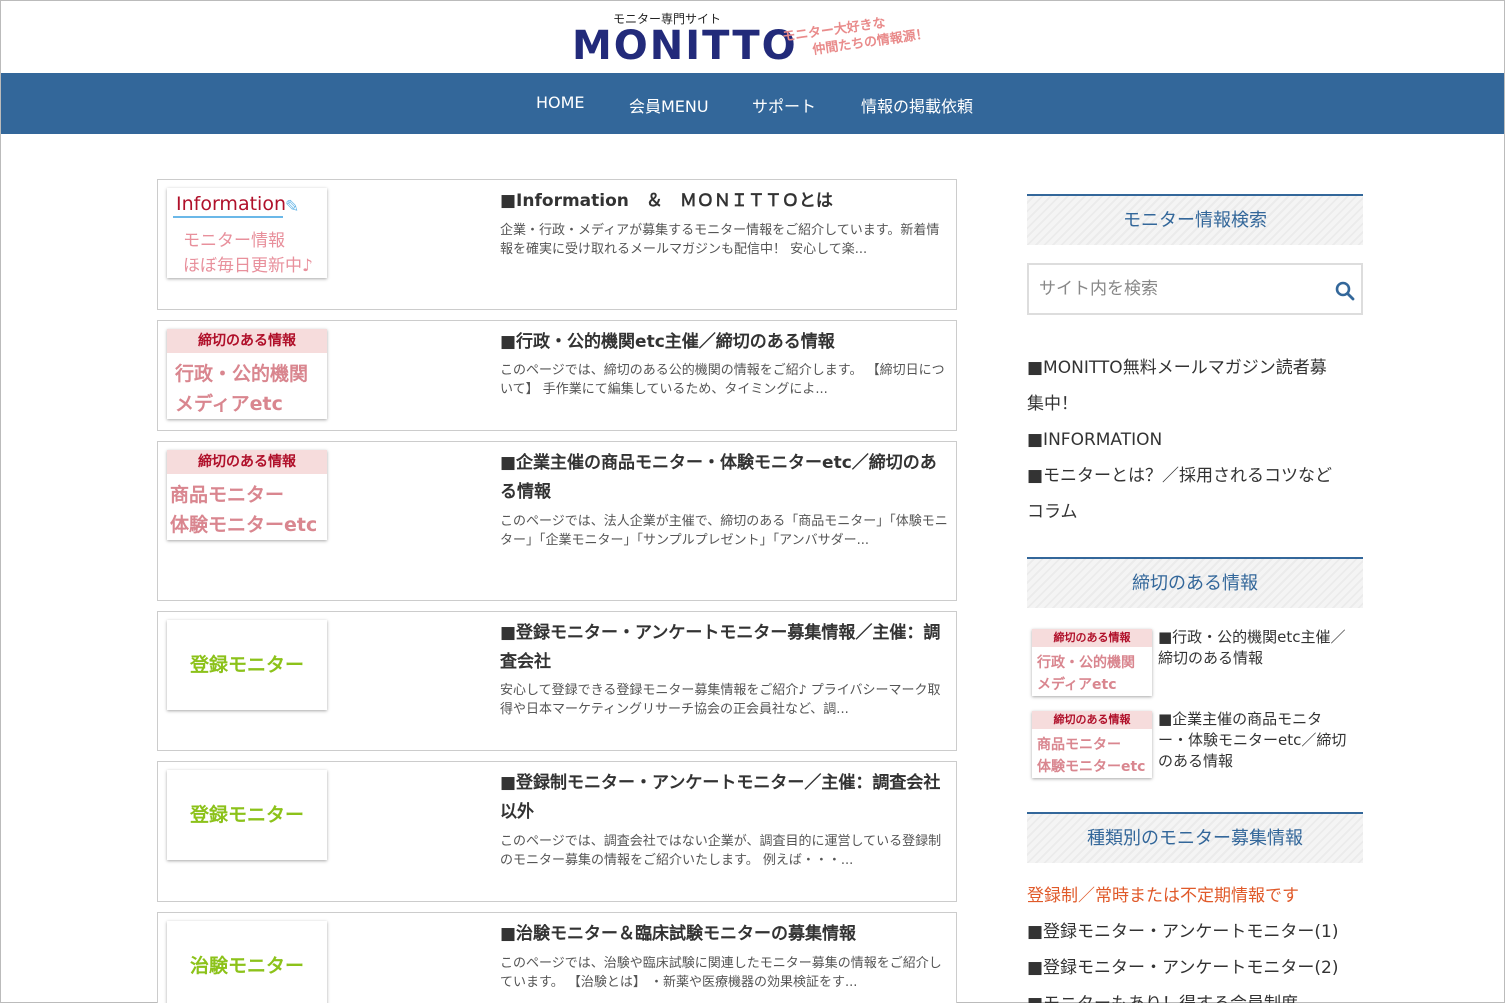  What do you see at coordinates (726, 934) in the screenshot?
I see `article-title: ■治験モニター＆臨床試験モニターの募集情報` at bounding box center [726, 934].